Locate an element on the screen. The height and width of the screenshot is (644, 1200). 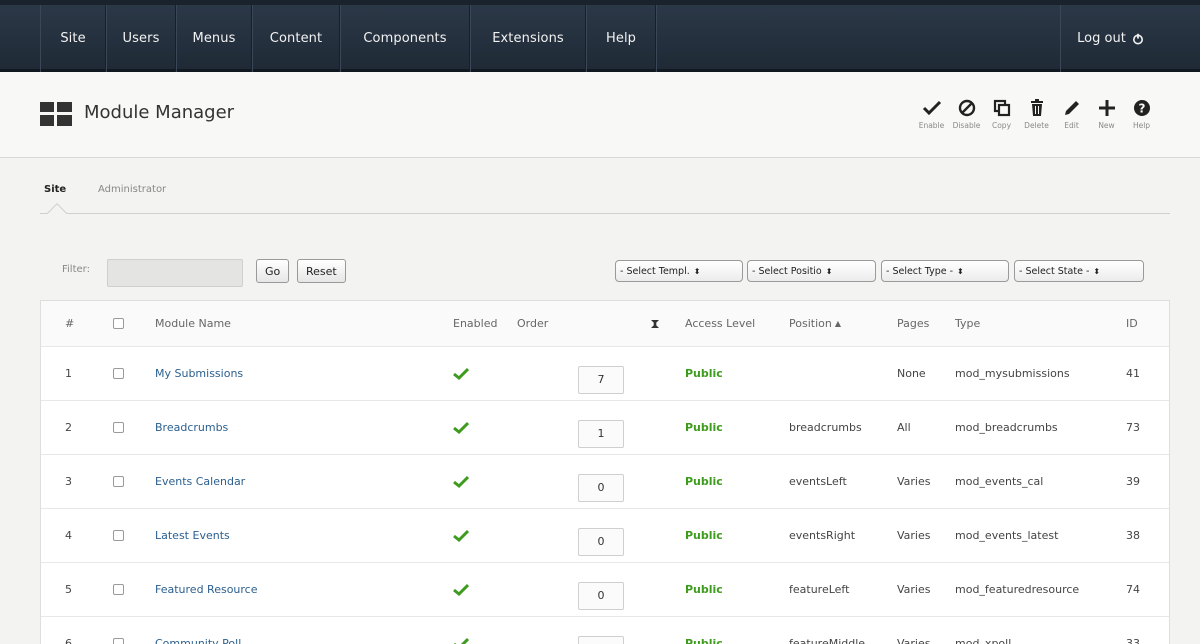
filter-input is located at coordinates (175, 273).